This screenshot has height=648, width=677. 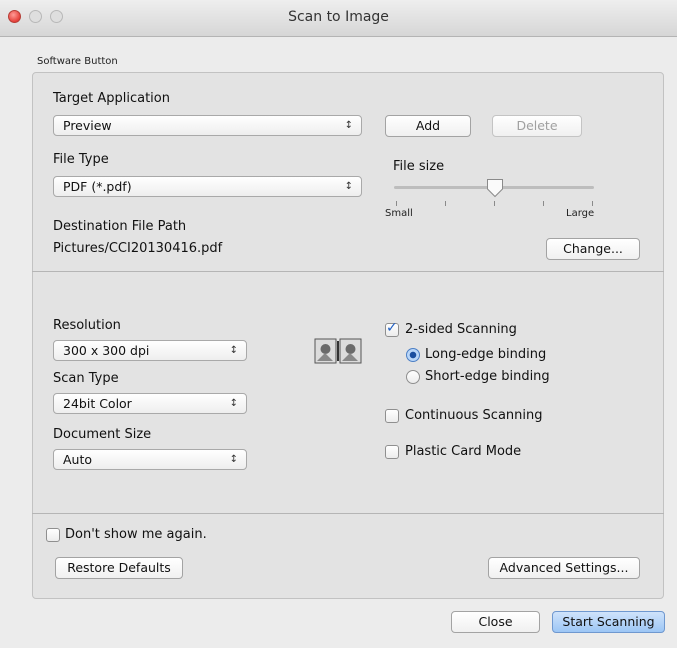 I want to click on destination-label: Destination File Path, so click(x=120, y=226).